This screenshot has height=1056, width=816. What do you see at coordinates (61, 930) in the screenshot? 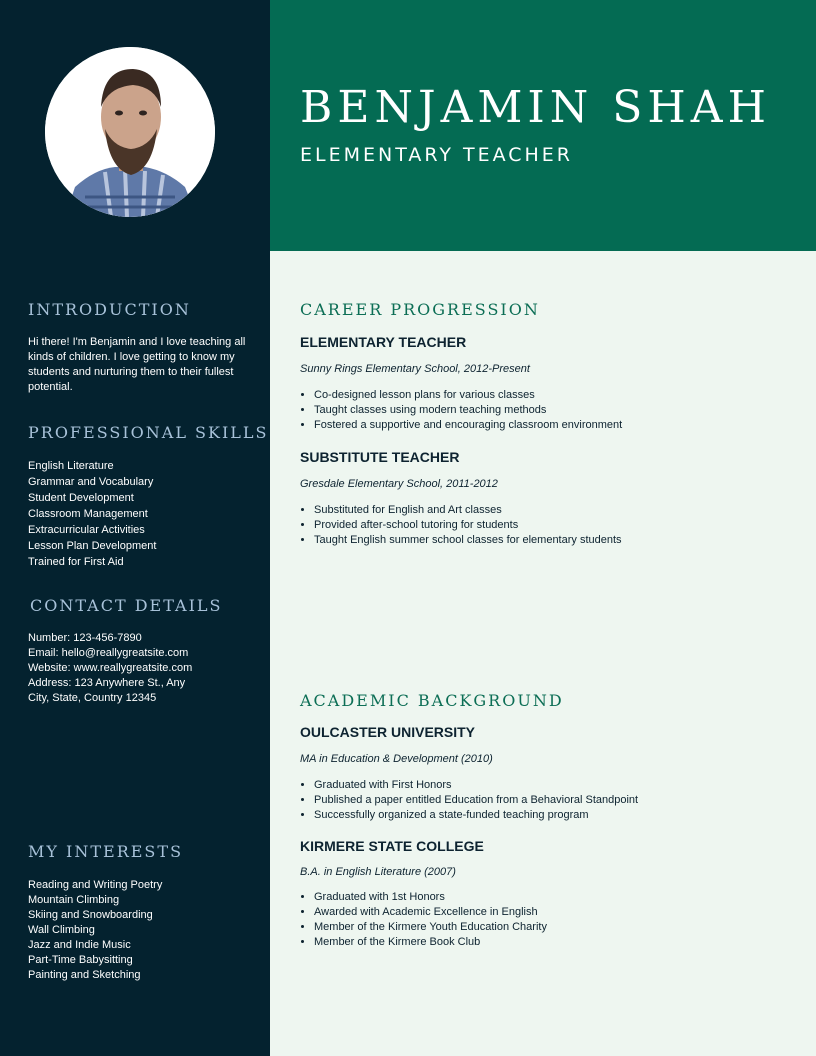
I see `interest-item: Wall Climbing` at bounding box center [61, 930].